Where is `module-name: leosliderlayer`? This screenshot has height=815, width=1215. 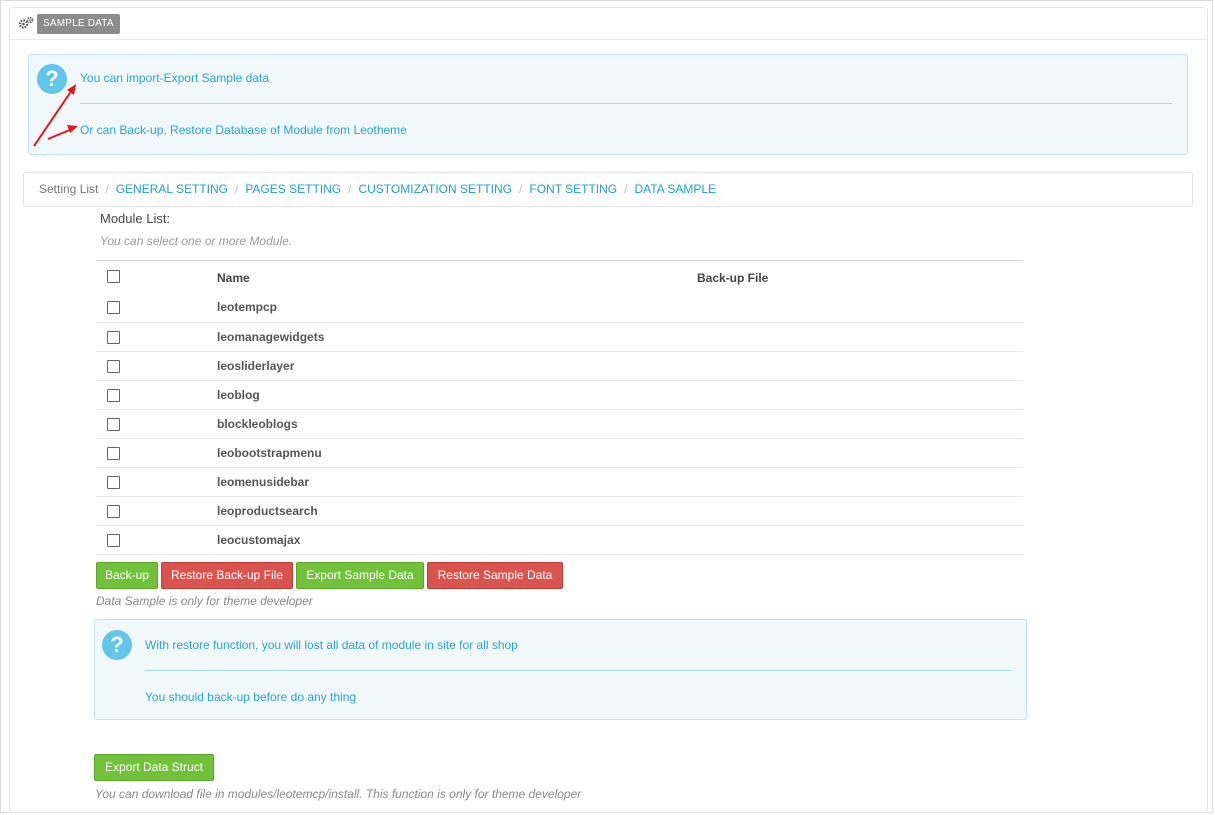
module-name: leosliderlayer is located at coordinates (256, 366).